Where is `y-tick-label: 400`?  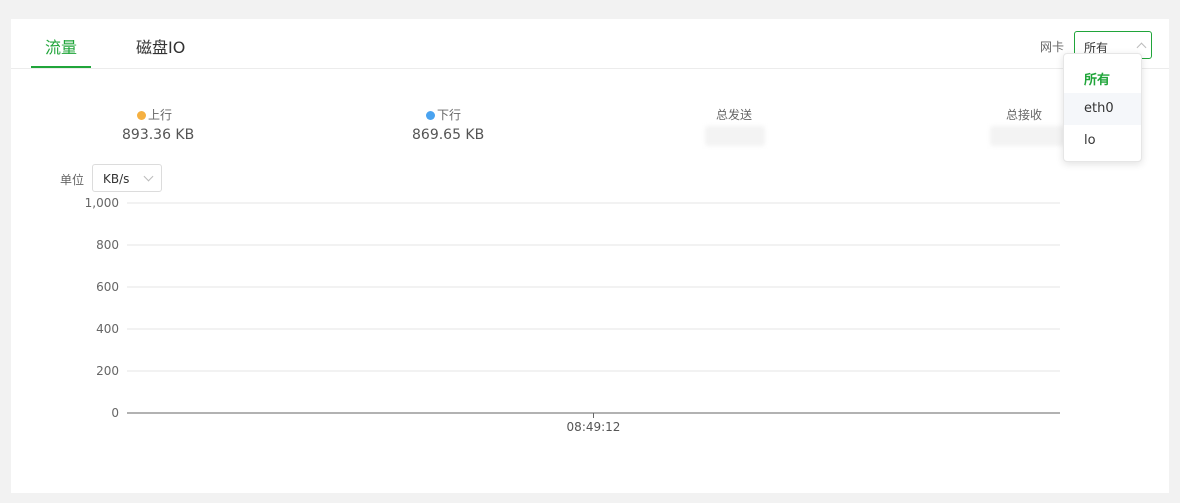 y-tick-label: 400 is located at coordinates (107, 329).